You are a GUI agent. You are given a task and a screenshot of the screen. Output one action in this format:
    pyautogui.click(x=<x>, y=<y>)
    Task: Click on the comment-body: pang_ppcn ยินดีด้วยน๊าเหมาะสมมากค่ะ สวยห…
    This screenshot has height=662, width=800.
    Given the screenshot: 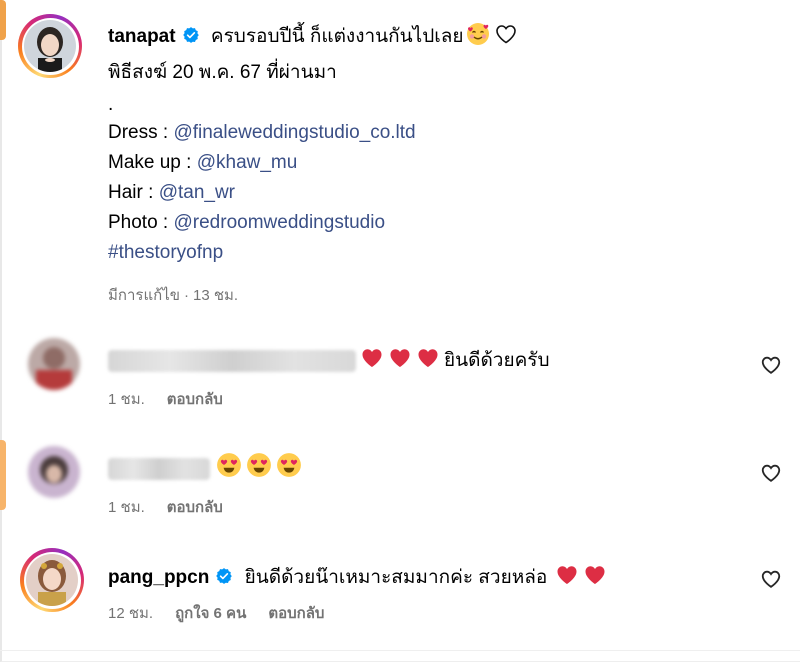 What is the action you would take?
    pyautogui.click(x=359, y=577)
    